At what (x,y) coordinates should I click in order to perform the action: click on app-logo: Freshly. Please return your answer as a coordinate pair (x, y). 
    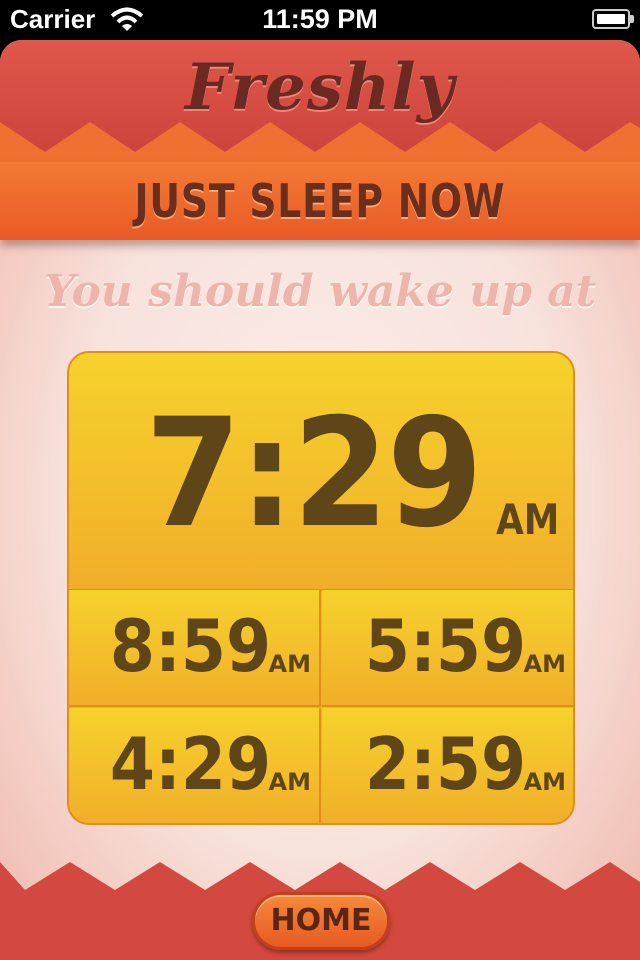
    Looking at the image, I should click on (320, 87).